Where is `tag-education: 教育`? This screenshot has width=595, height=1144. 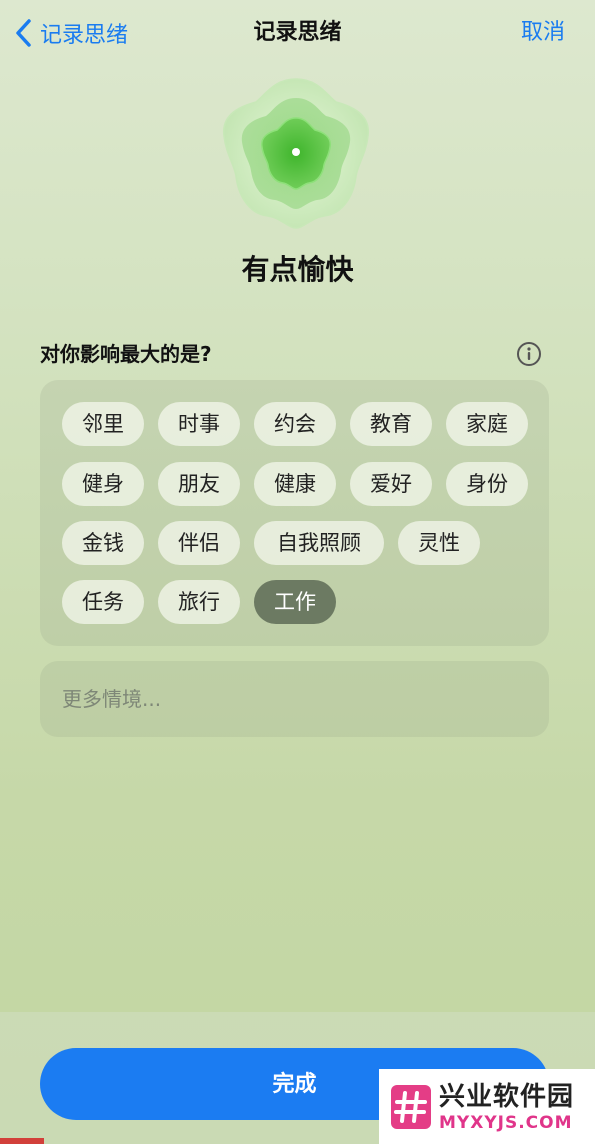 tag-education: 教育 is located at coordinates (391, 424).